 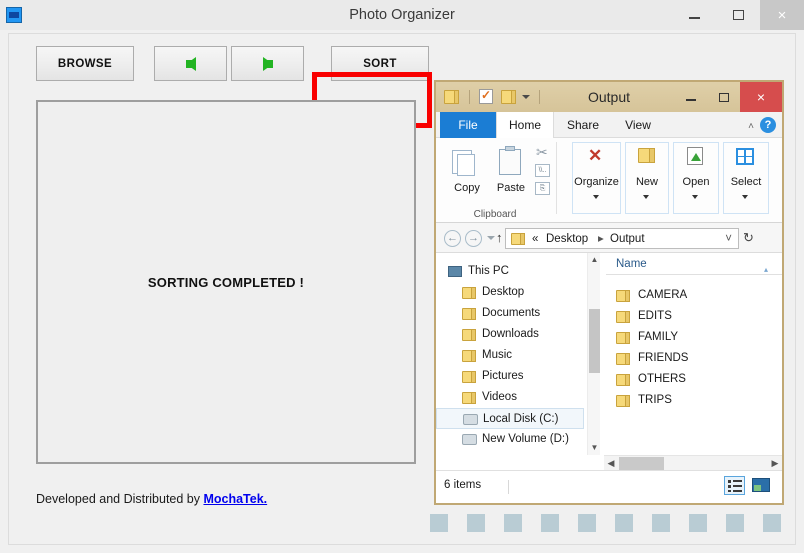 What do you see at coordinates (748, 238) in the screenshot?
I see `refresh-button: ↻` at bounding box center [748, 238].